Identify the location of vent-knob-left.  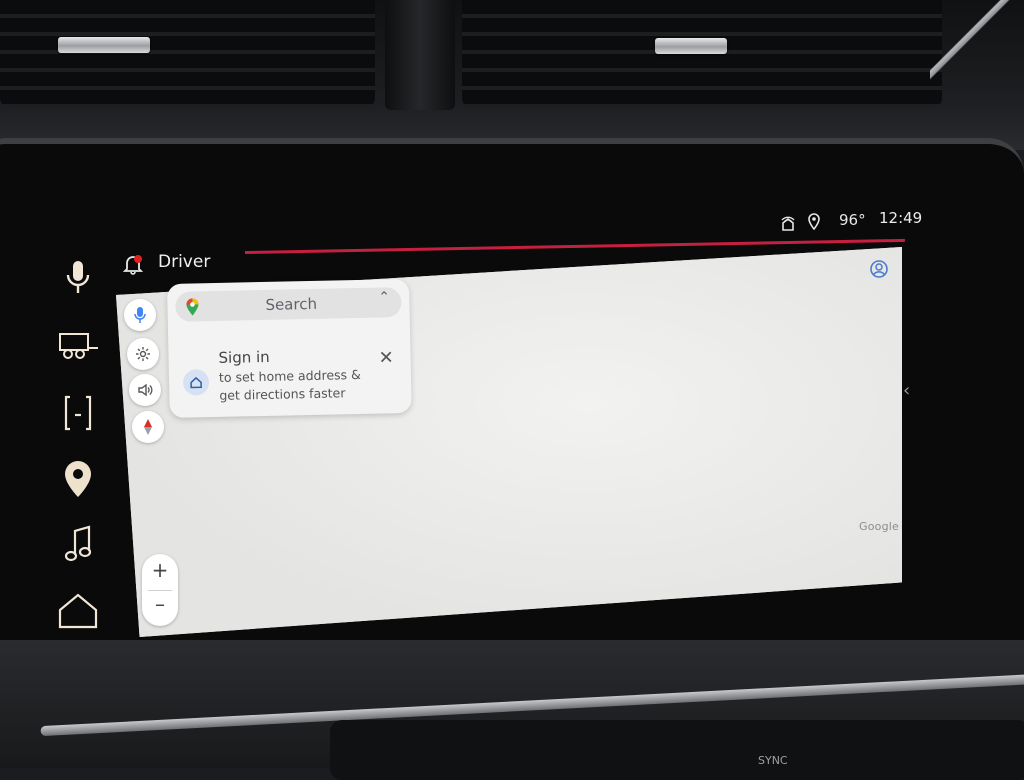
(104, 45).